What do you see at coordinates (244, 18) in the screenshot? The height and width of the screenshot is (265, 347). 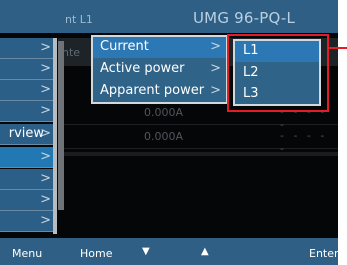 I see `device-model-label: UMG 96-PQ-L` at bounding box center [244, 18].